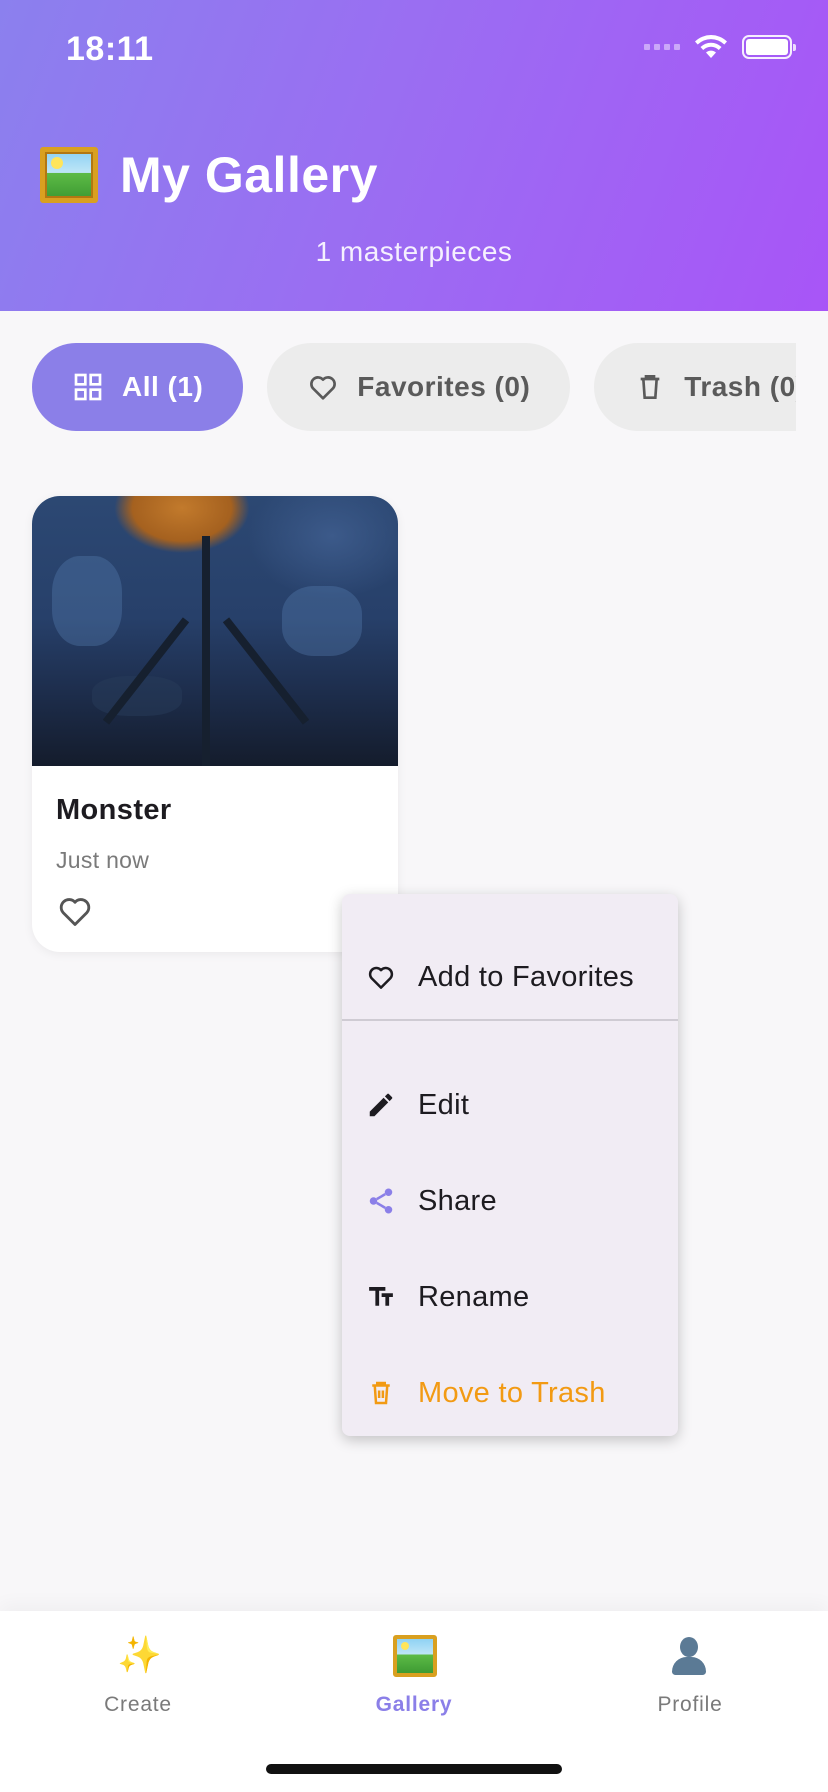  What do you see at coordinates (110, 49) in the screenshot?
I see `status-time: 18:11` at bounding box center [110, 49].